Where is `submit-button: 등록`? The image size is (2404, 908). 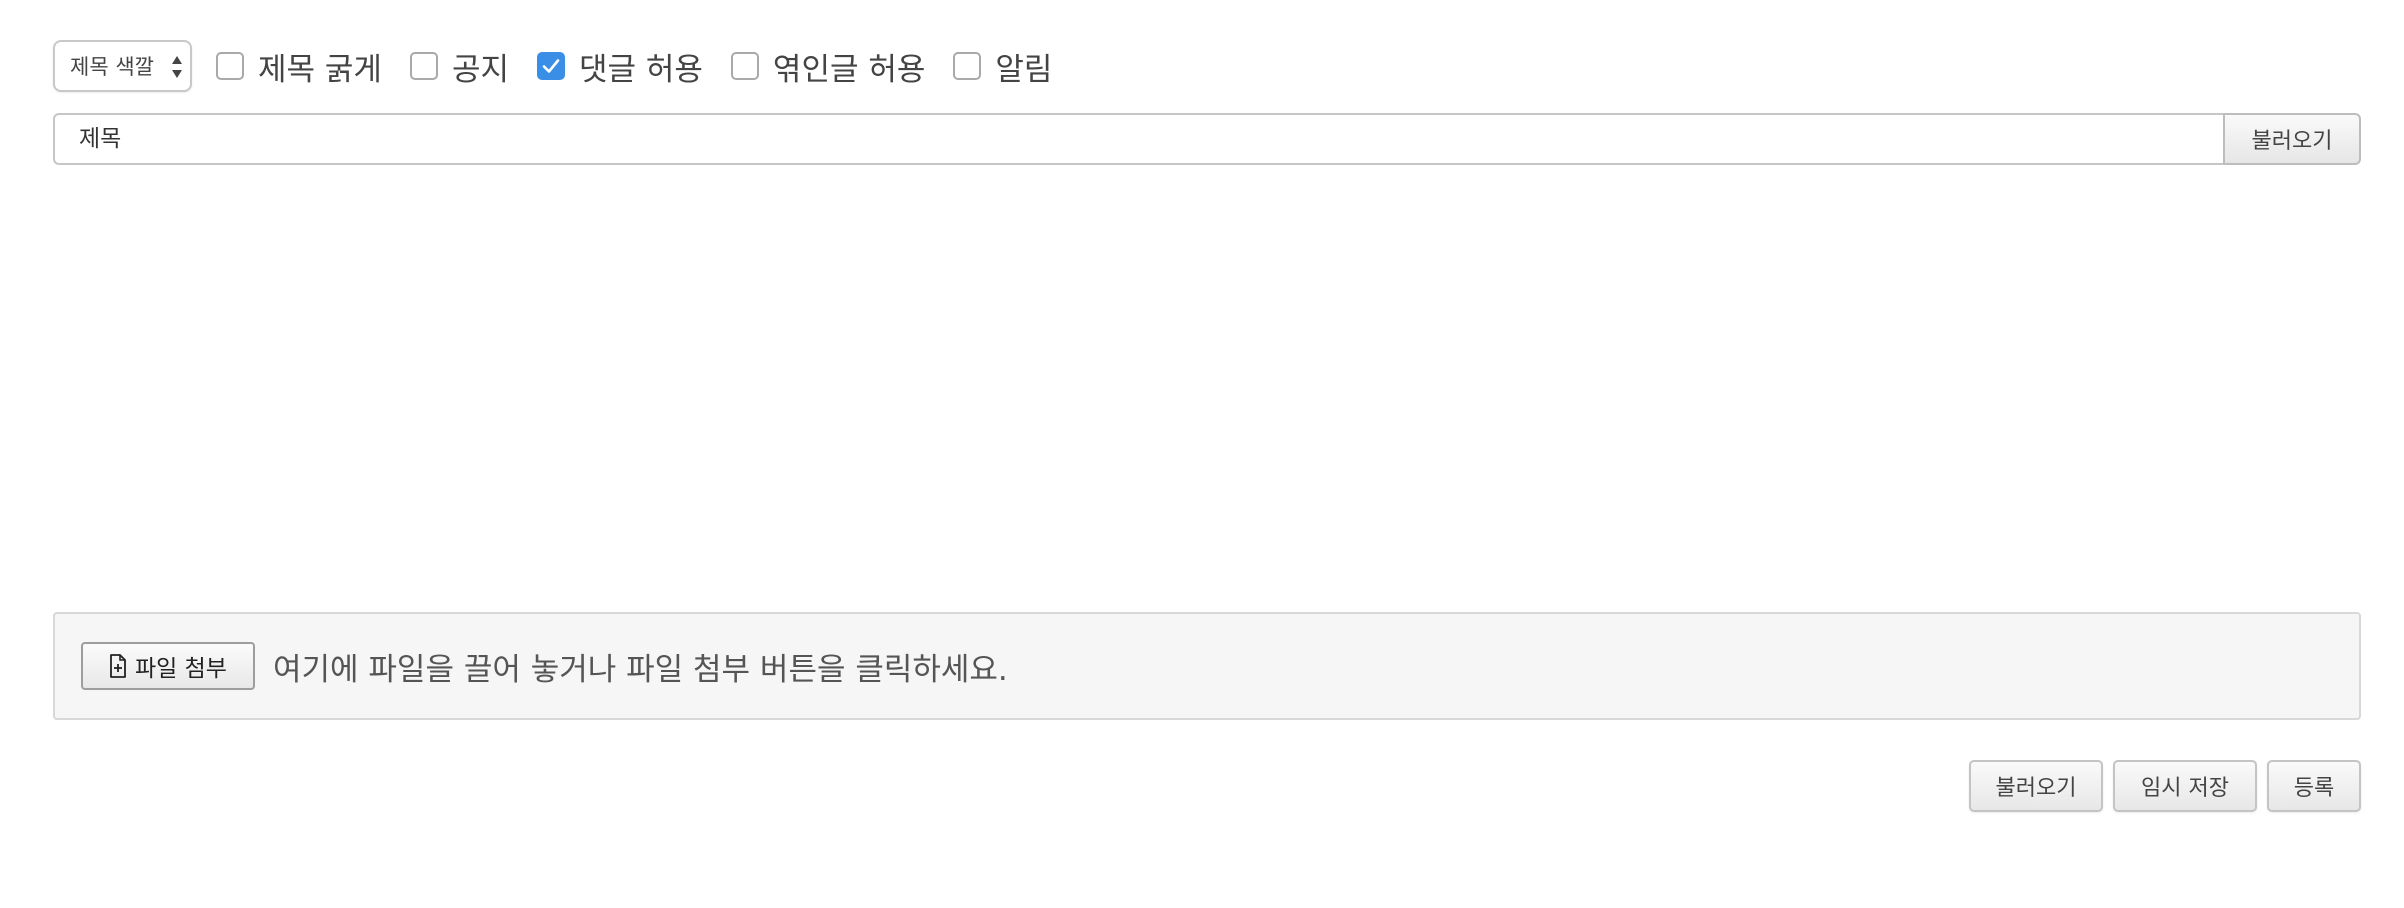 submit-button: 등록 is located at coordinates (2314, 786).